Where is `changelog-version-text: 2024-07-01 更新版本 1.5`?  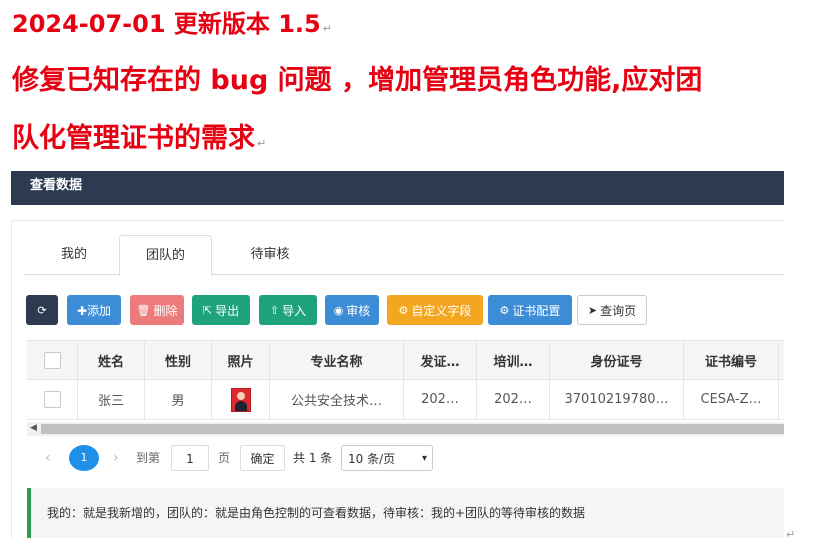
changelog-version-text: 2024-07-01 更新版本 1.5 is located at coordinates (166, 24).